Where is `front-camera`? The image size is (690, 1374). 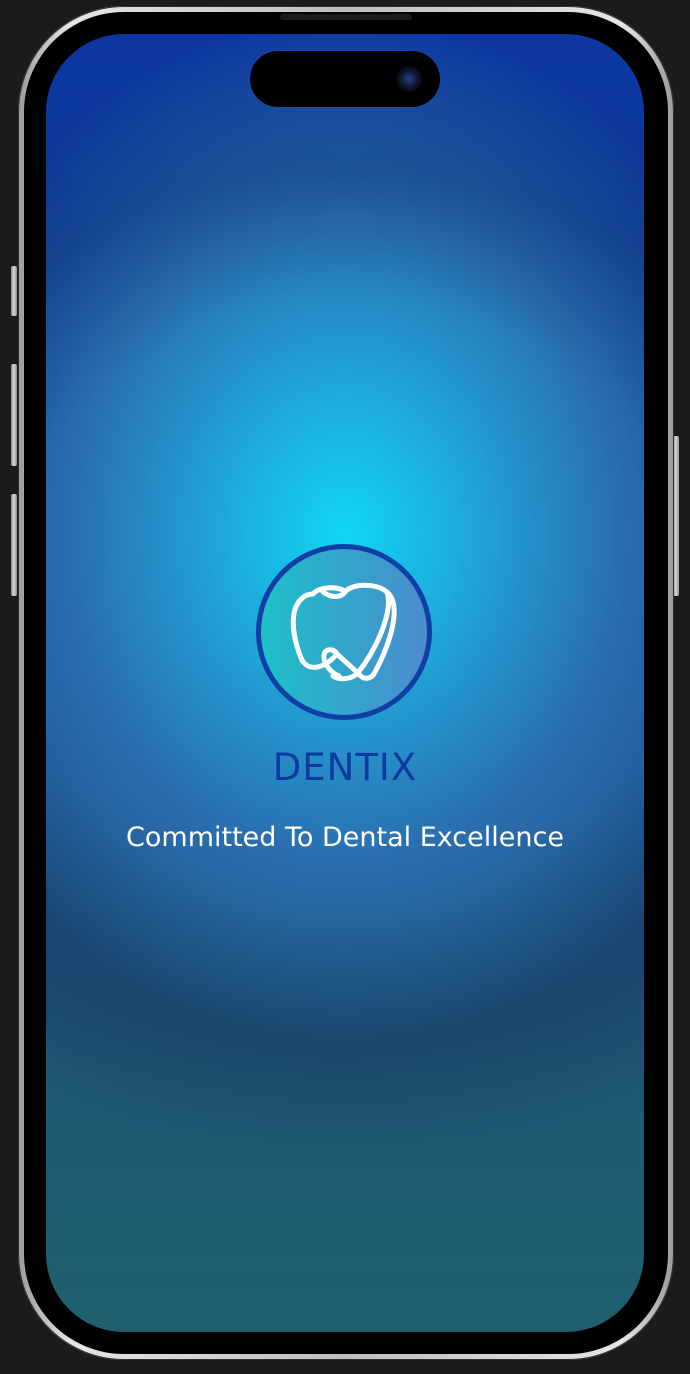
front-camera is located at coordinates (409, 79).